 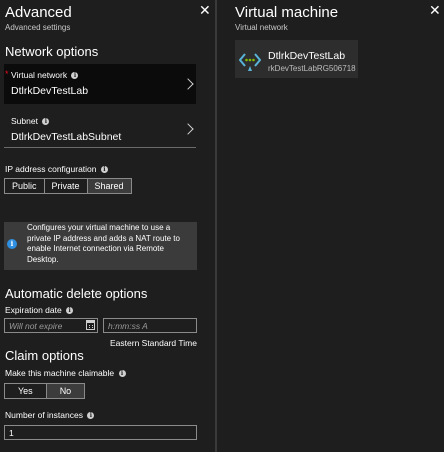 What do you see at coordinates (100, 84) in the screenshot?
I see `virtual-network-selector: * Virtual network i DtlrkDevTestLab` at bounding box center [100, 84].